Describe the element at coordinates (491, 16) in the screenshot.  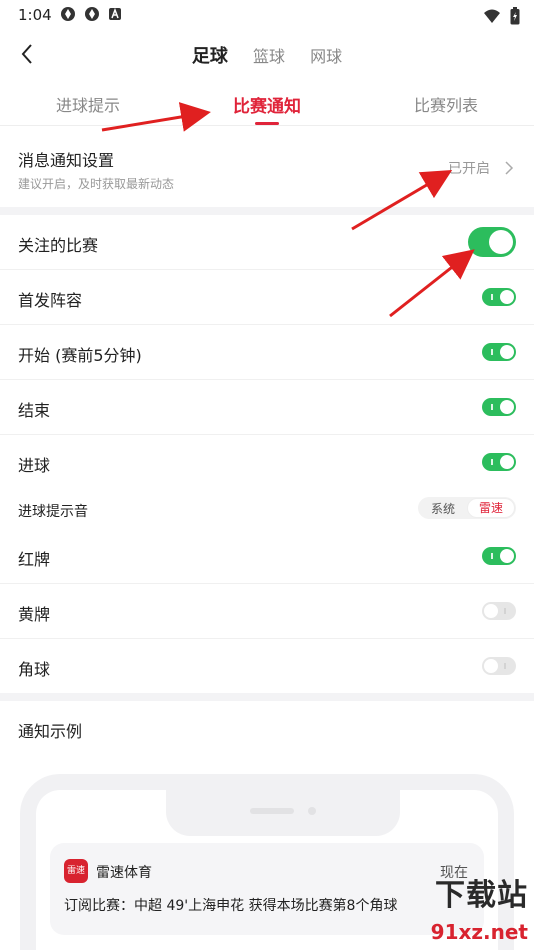
I see `wifi-icon` at that location.